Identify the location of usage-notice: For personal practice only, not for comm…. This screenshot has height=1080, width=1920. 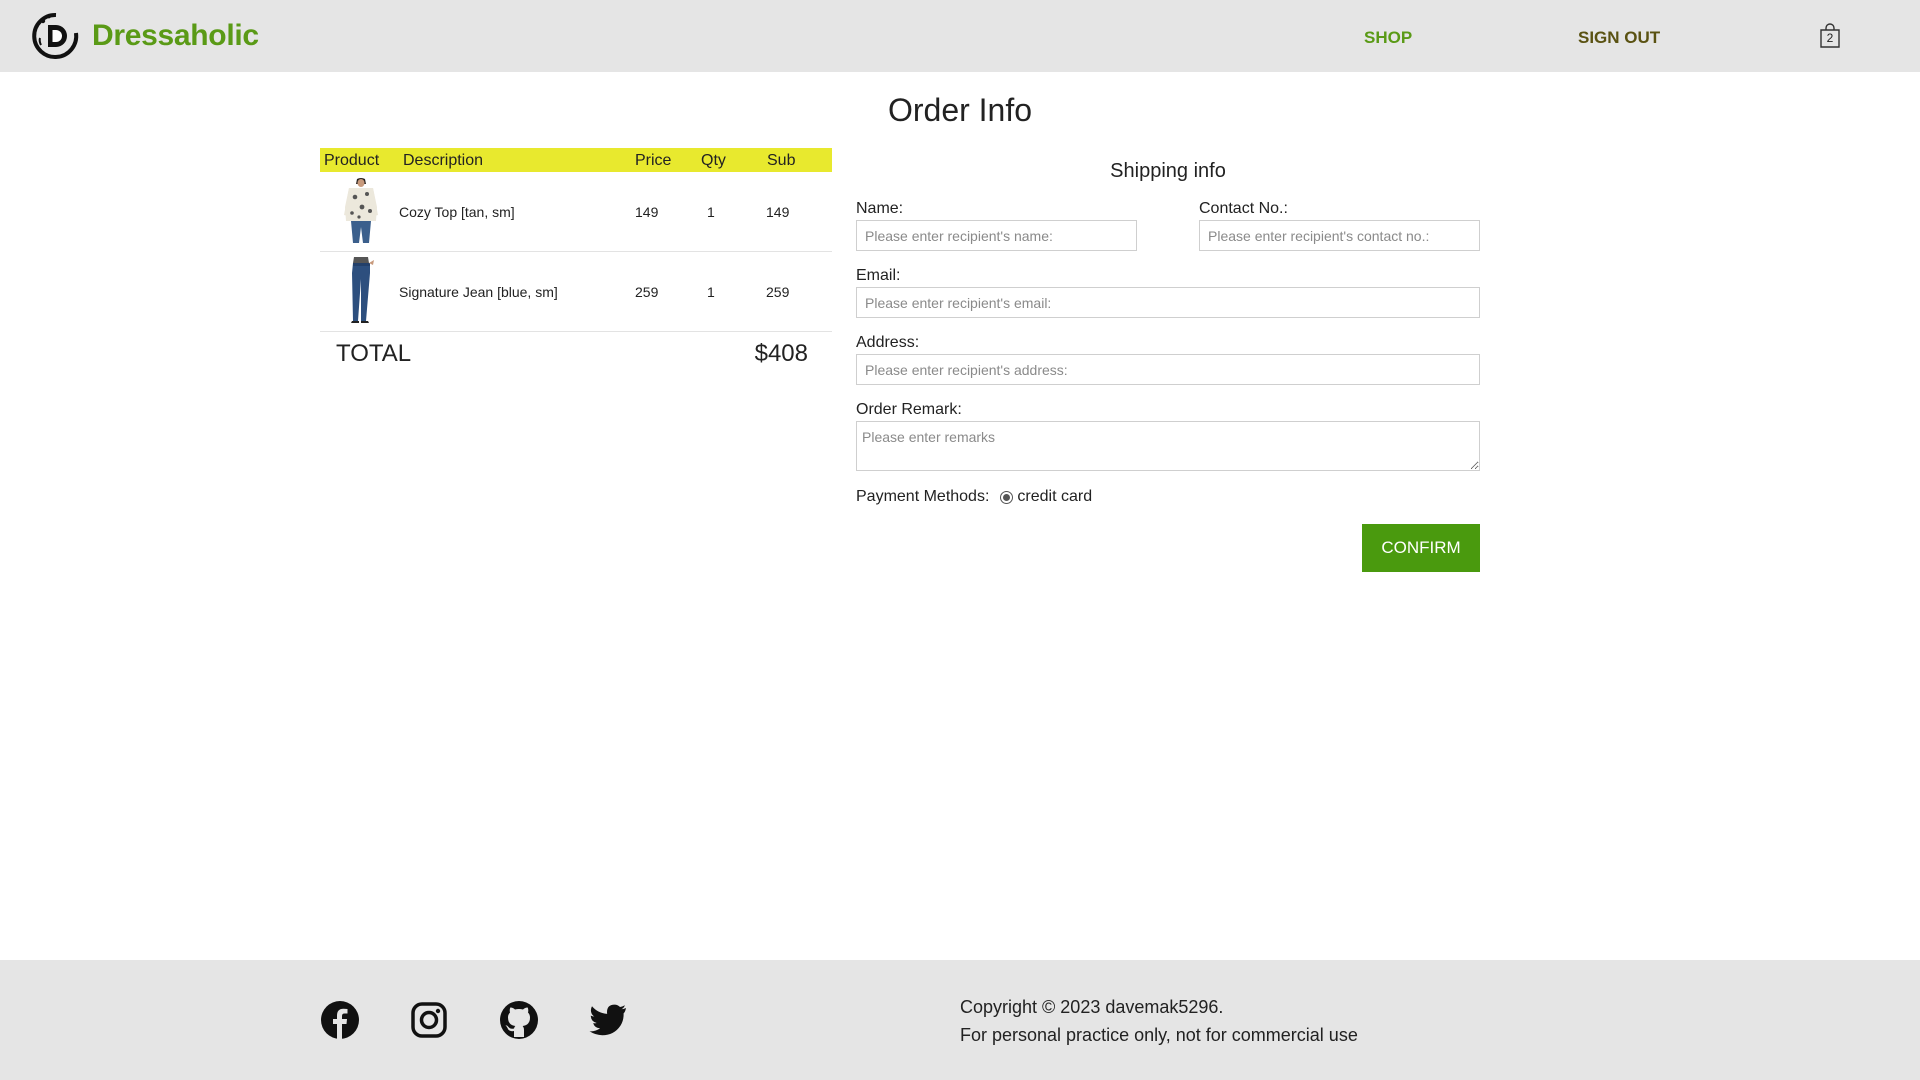
(1159, 1035).